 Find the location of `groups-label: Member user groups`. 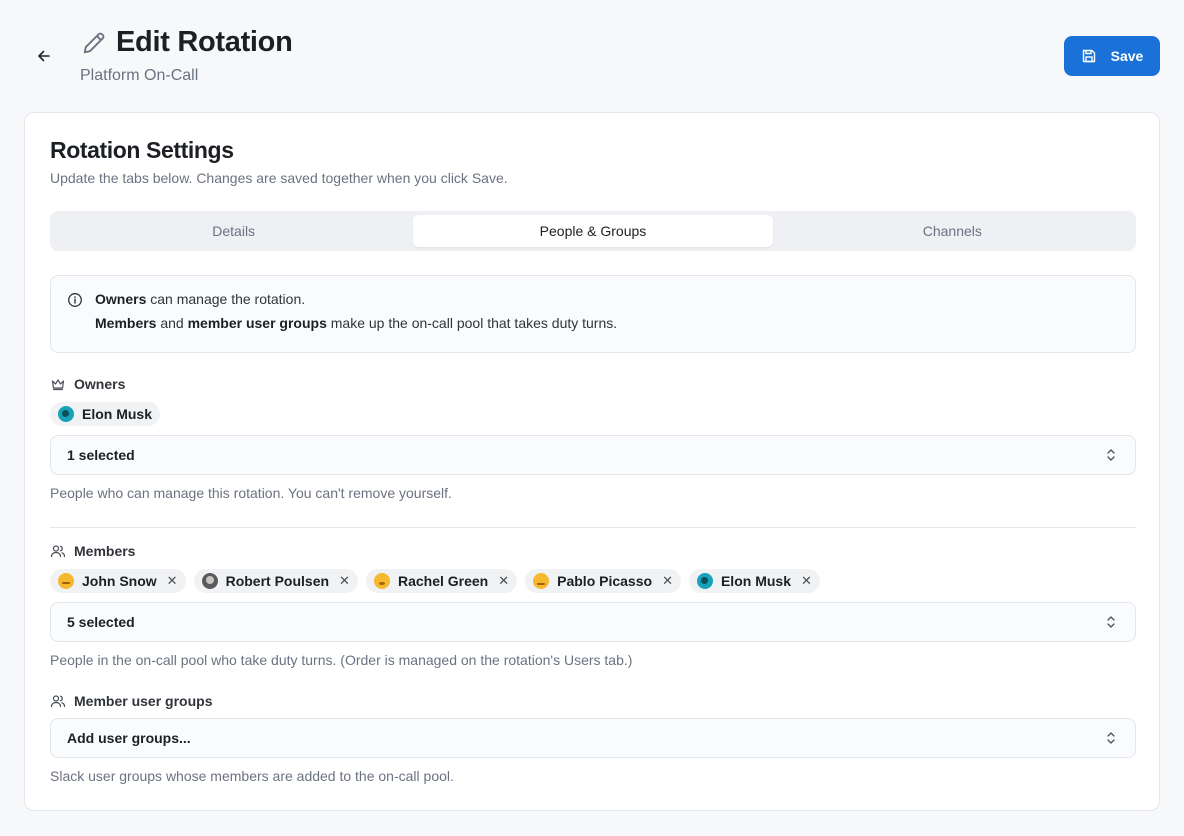

groups-label: Member user groups is located at coordinates (131, 701).